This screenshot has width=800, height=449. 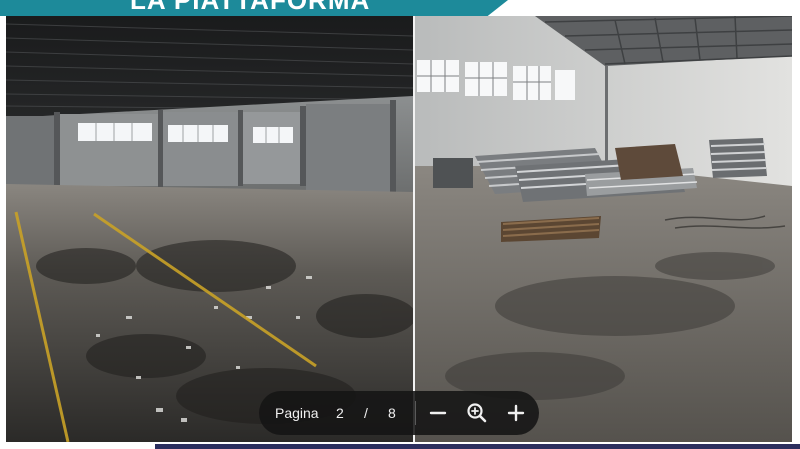 I want to click on zoom-reset-button, so click(x=477, y=413).